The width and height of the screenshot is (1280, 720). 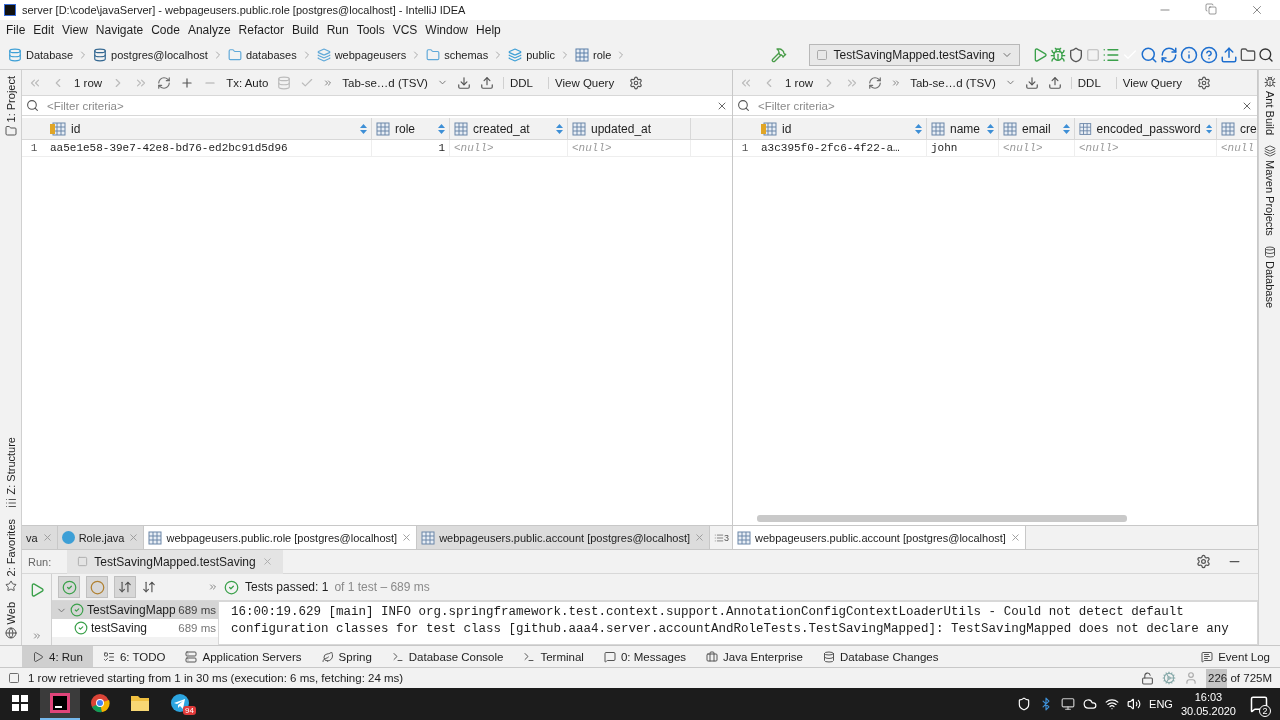 I want to click on menu-item: Edit, so click(x=44, y=30).